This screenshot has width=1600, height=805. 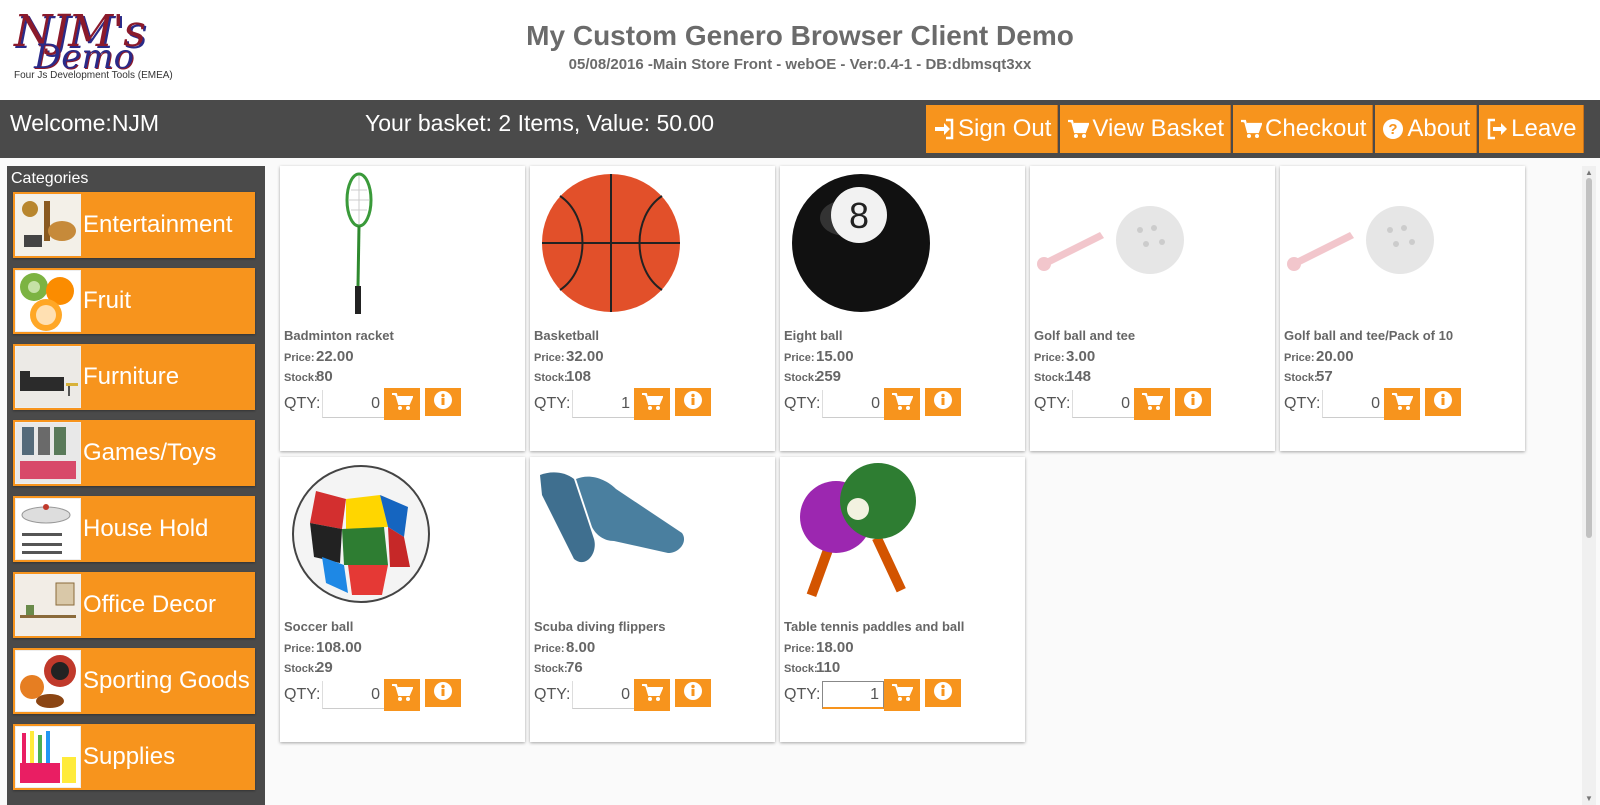 I want to click on leave-button: Leave, so click(x=1531, y=129).